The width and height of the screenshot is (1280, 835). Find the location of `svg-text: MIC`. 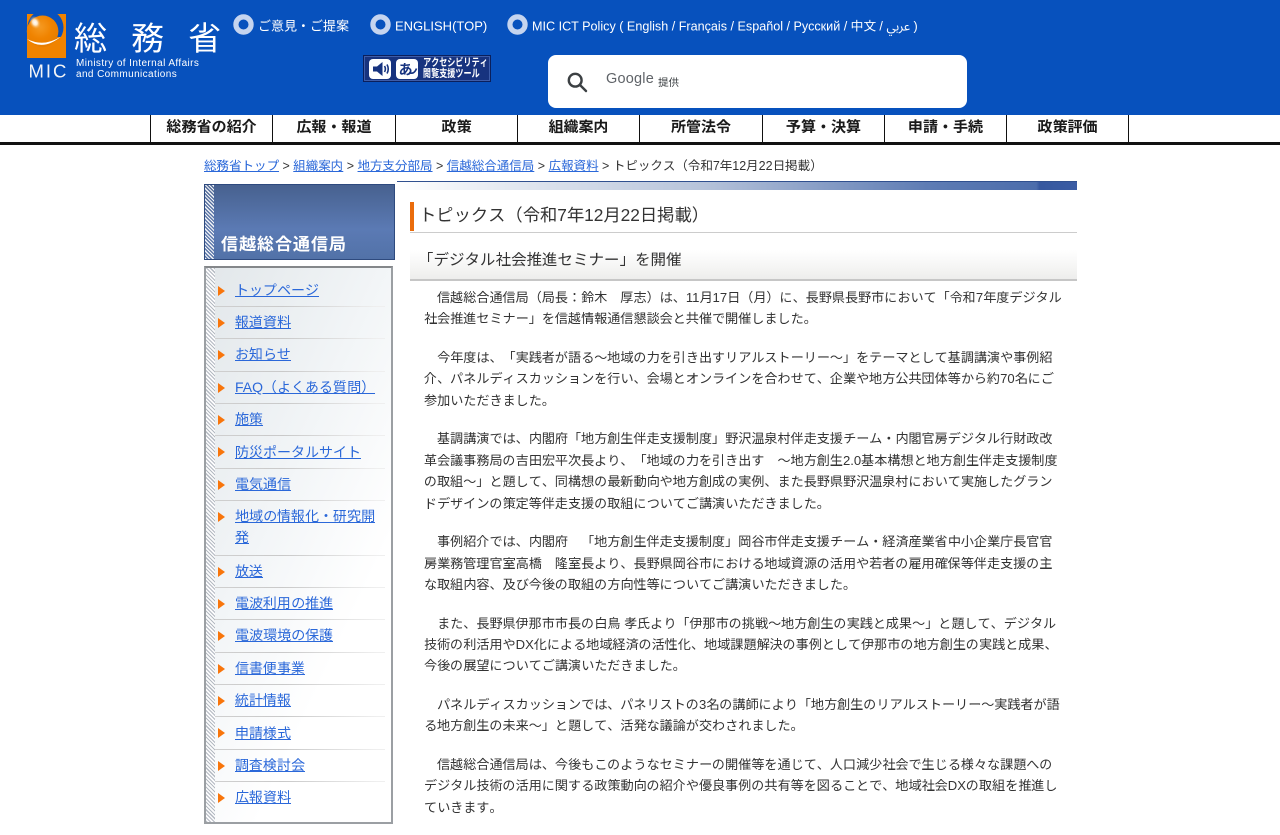

svg-text: MIC is located at coordinates (49, 71).